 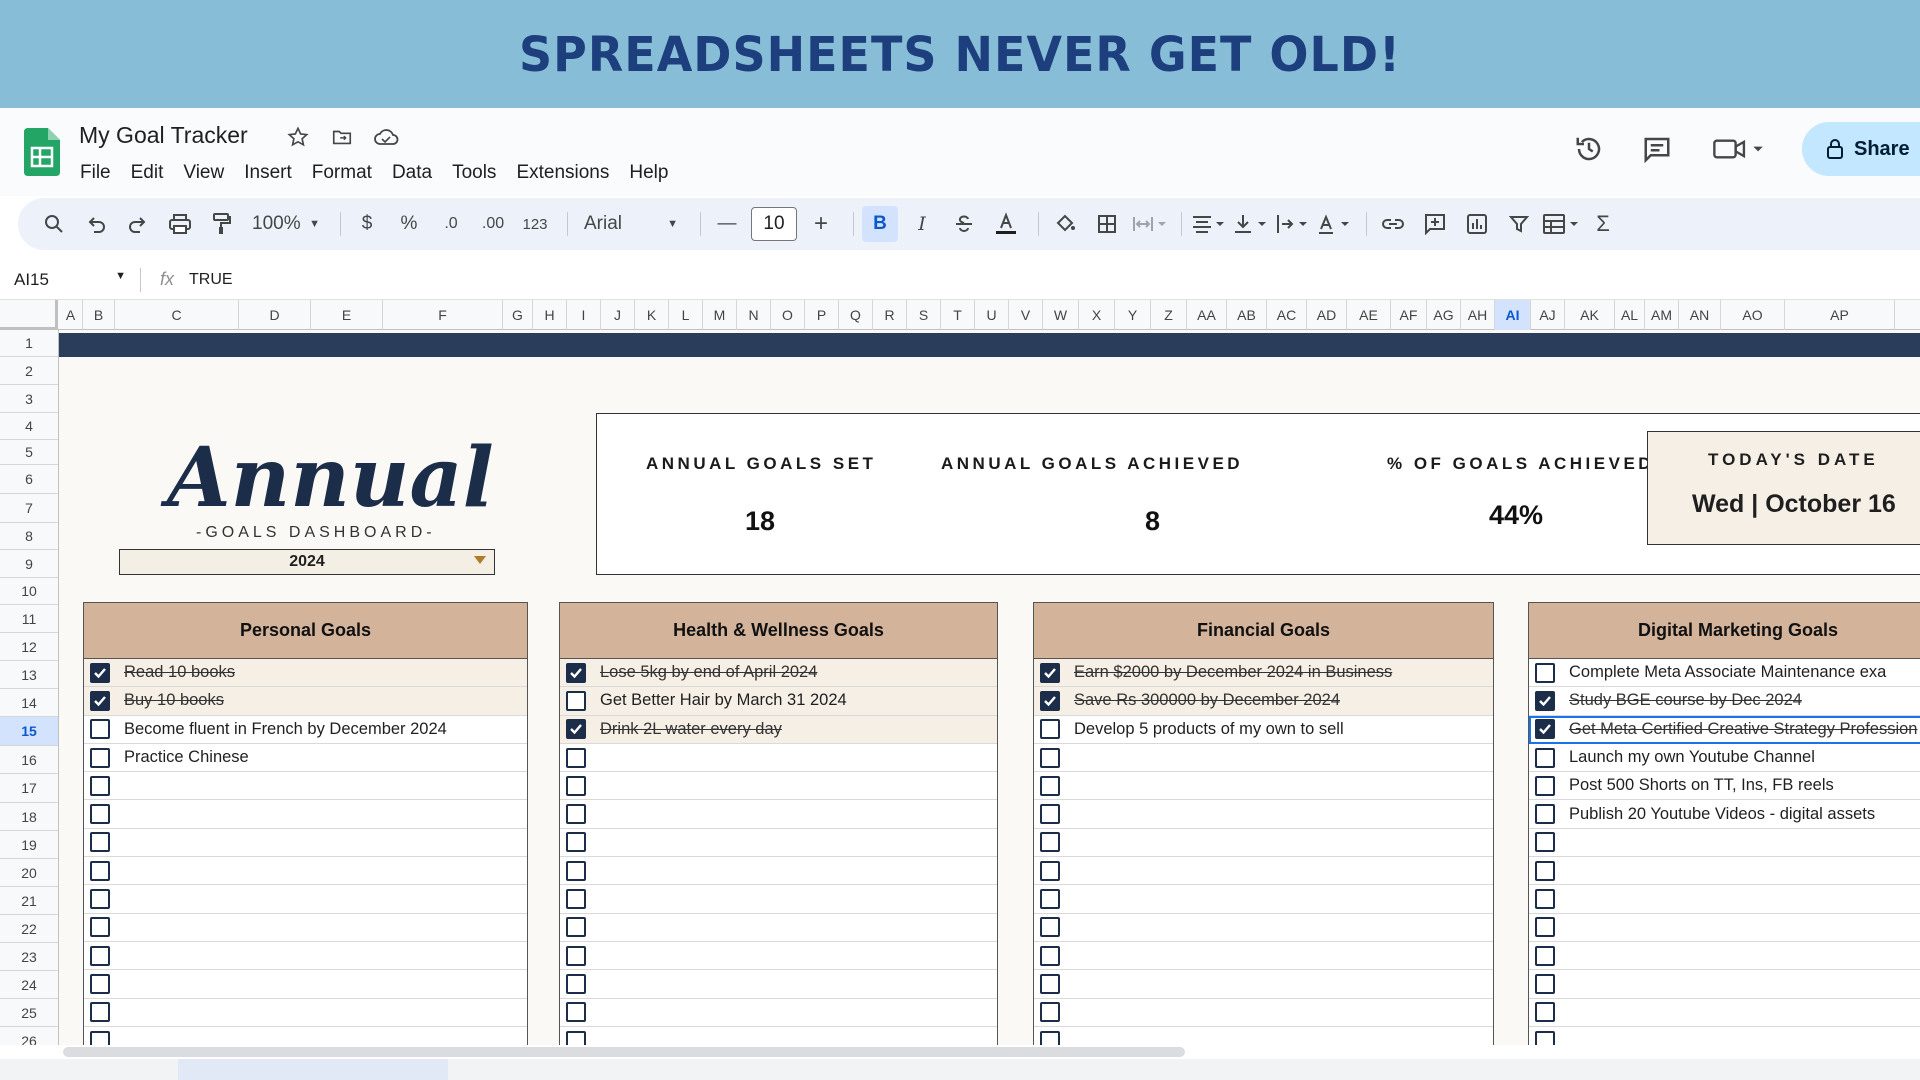 I want to click on column-header-an: AN, so click(x=1700, y=315).